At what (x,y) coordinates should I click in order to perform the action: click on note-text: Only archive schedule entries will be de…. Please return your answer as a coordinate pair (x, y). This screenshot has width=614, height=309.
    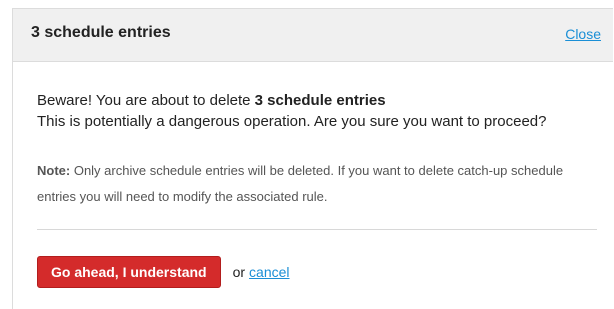
    Looking at the image, I should click on (300, 183).